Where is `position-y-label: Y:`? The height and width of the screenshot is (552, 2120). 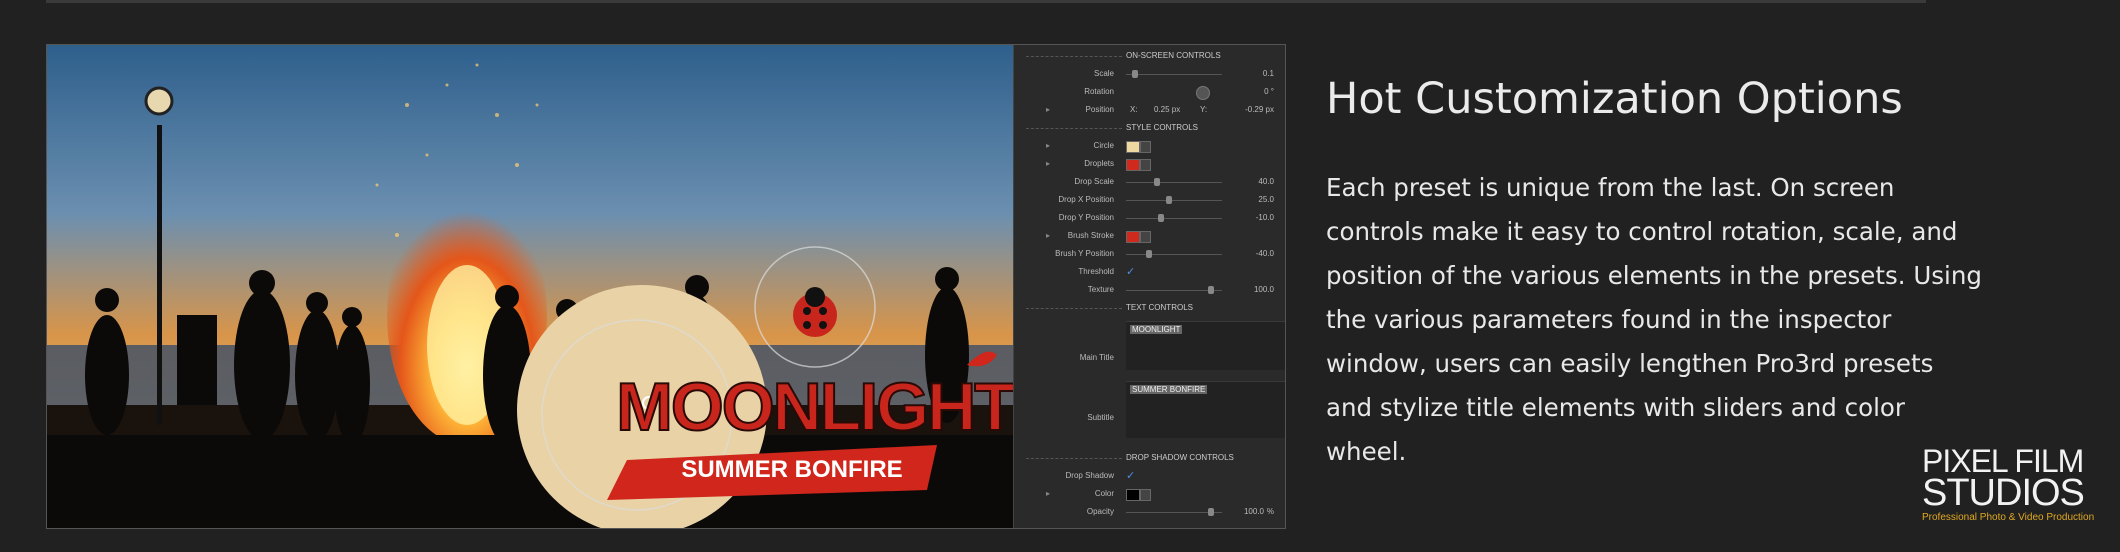 position-y-label: Y: is located at coordinates (1204, 109).